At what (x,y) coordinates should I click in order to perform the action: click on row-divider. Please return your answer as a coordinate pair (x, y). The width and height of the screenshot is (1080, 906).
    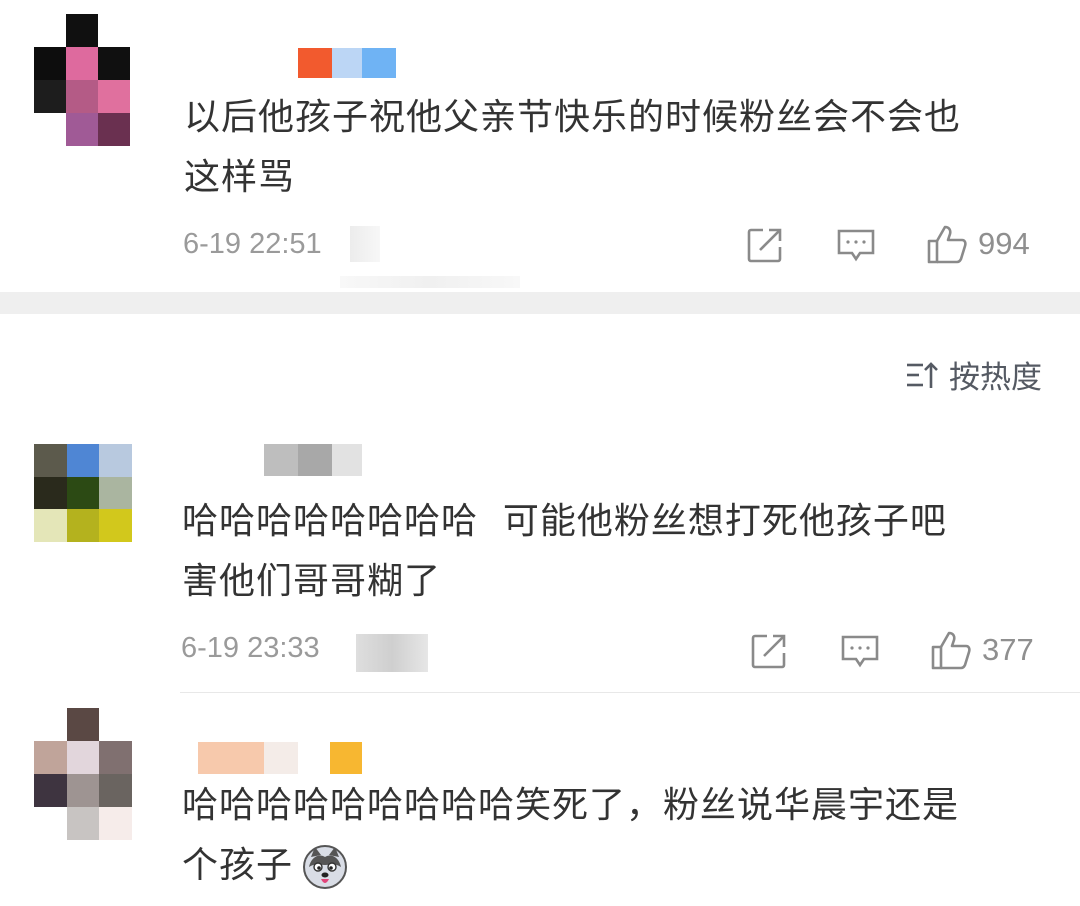
    Looking at the image, I should click on (630, 692).